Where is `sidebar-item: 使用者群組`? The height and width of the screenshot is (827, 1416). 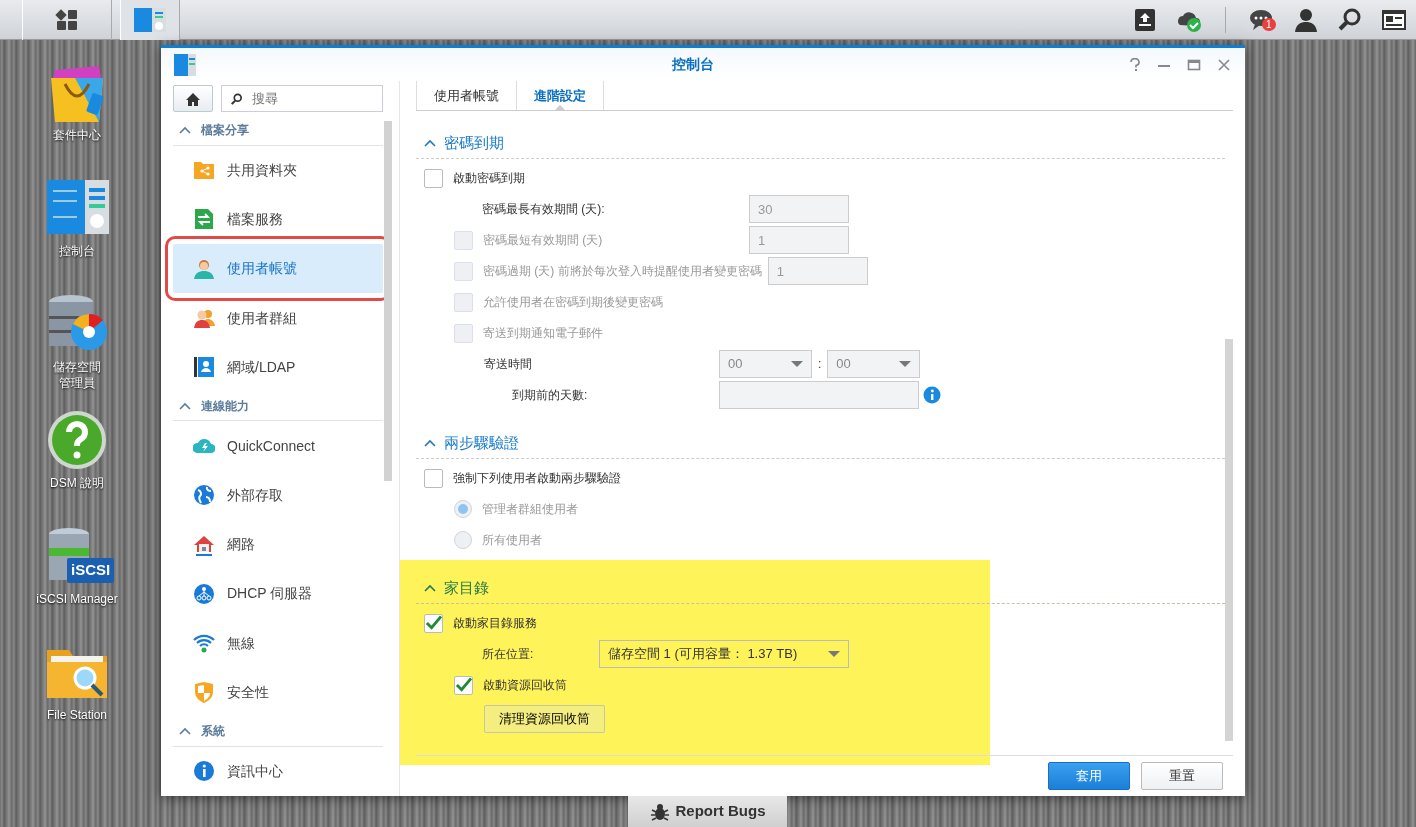 sidebar-item: 使用者群組 is located at coordinates (278, 318).